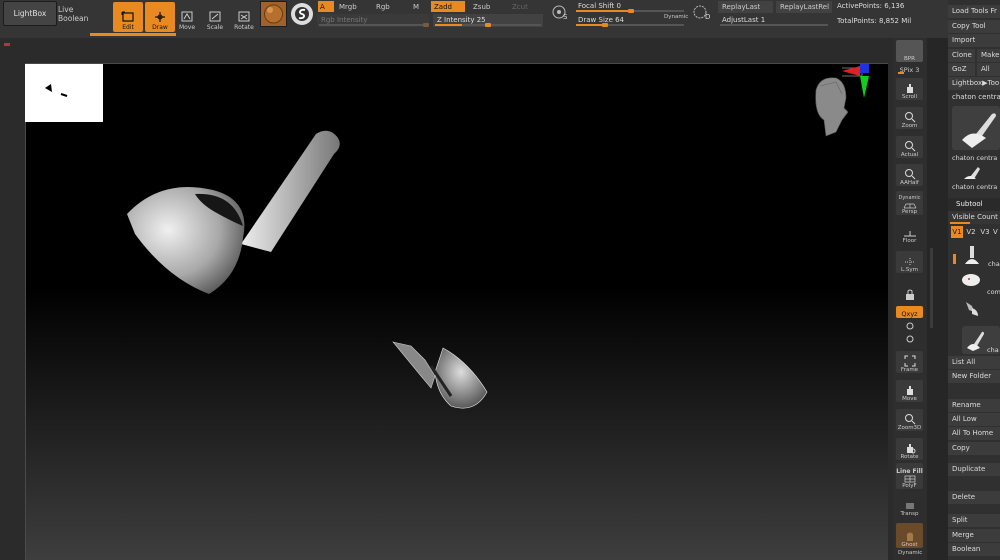 This screenshot has width=1000, height=560. I want to click on new-folder-button: New Folder, so click(974, 376).